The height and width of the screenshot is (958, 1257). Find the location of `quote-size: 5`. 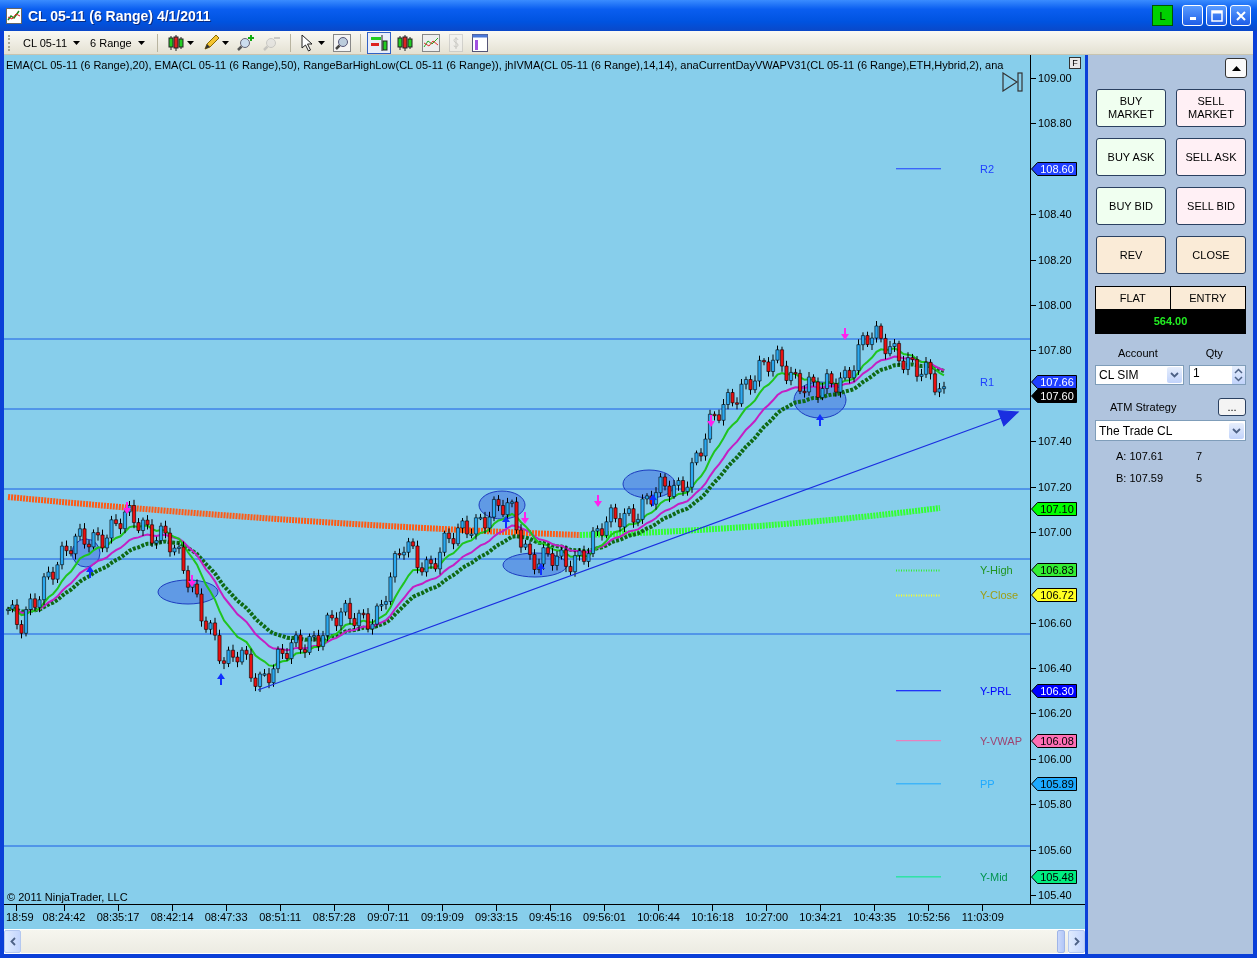

quote-size: 5 is located at coordinates (1199, 478).